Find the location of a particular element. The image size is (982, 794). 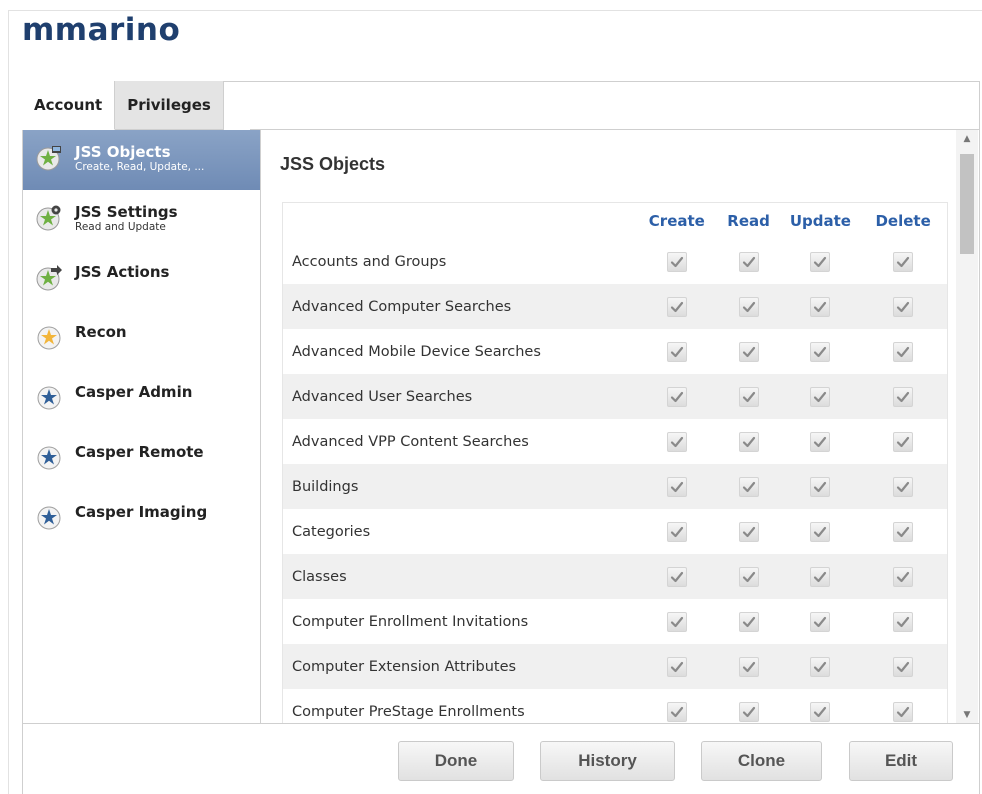

sidebar-item-jss-actions: JSS Actions is located at coordinates (141, 280).